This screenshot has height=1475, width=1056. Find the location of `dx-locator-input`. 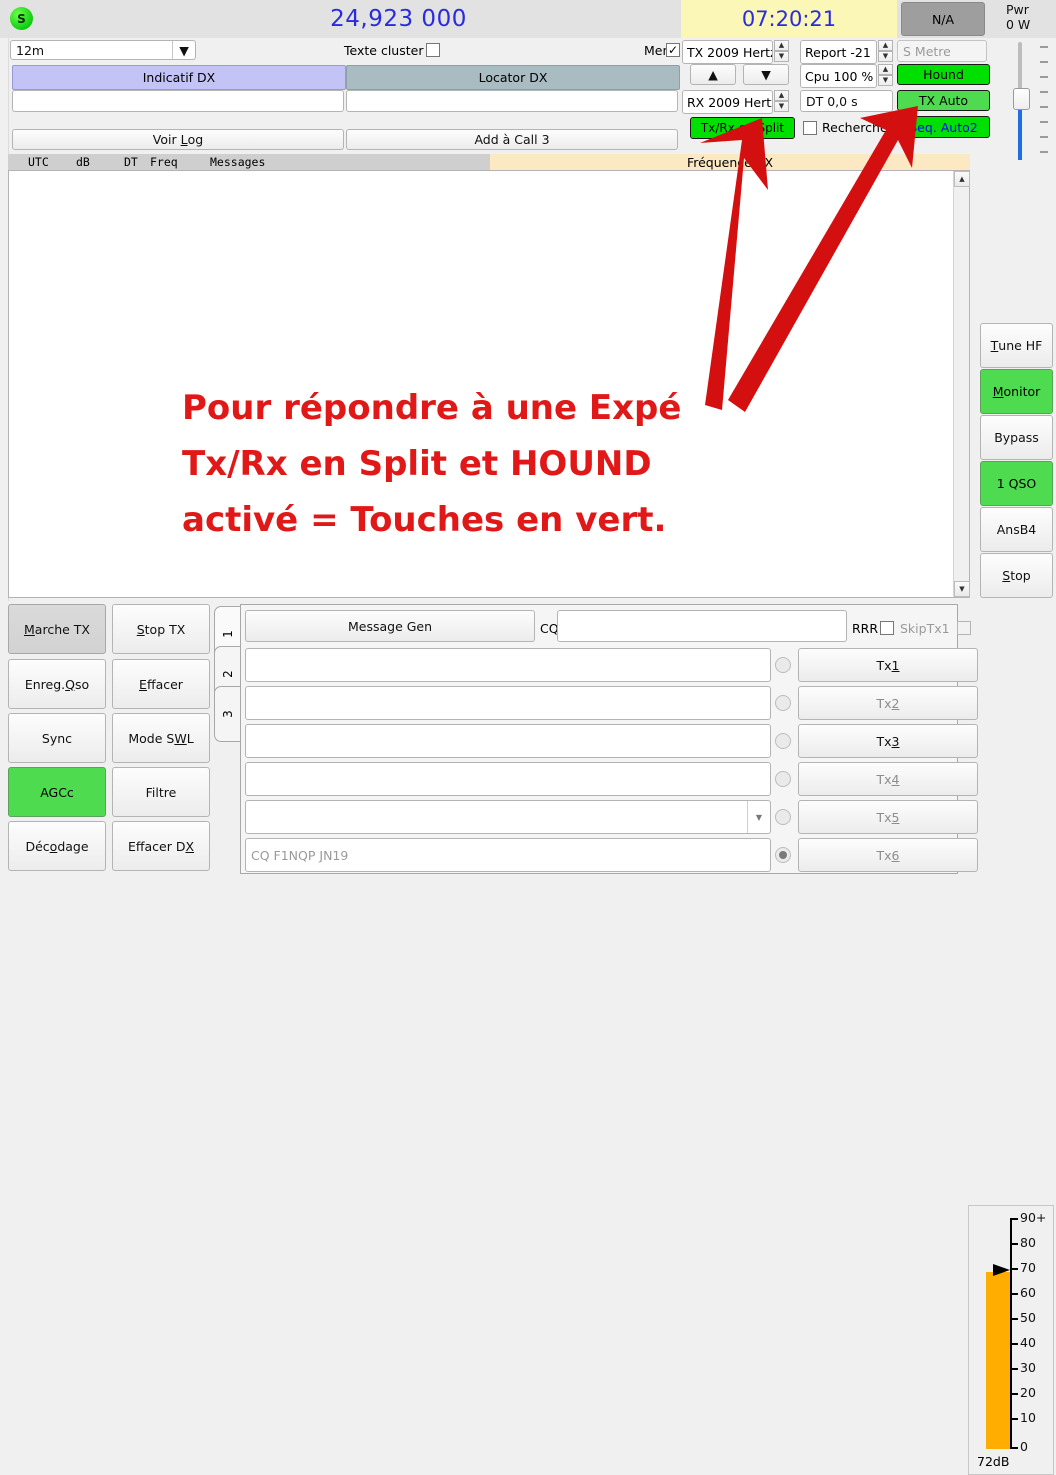

dx-locator-input is located at coordinates (512, 101).